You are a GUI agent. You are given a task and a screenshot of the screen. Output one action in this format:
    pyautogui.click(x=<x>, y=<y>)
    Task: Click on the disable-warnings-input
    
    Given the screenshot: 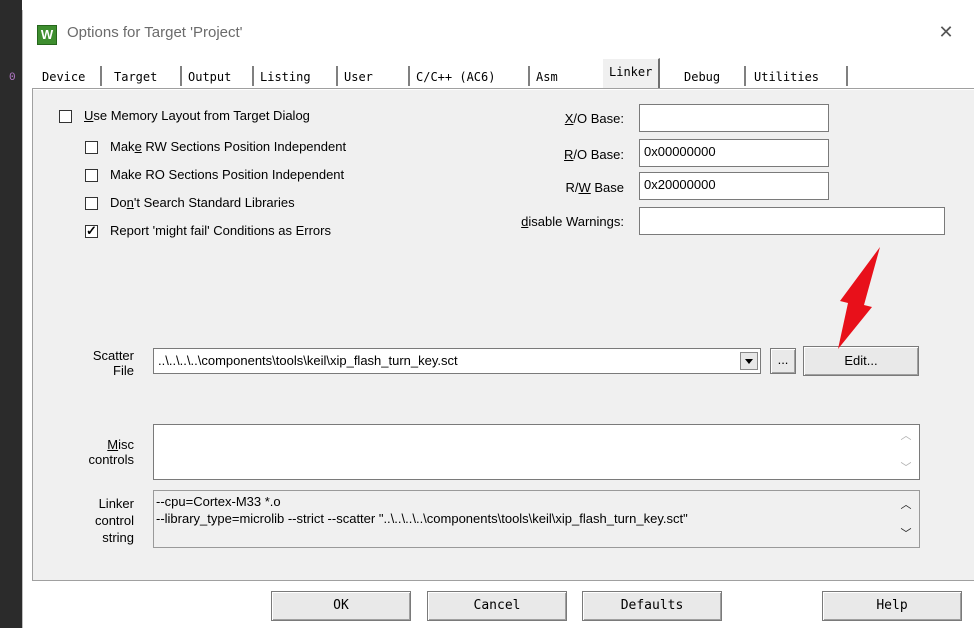 What is the action you would take?
    pyautogui.click(x=792, y=221)
    